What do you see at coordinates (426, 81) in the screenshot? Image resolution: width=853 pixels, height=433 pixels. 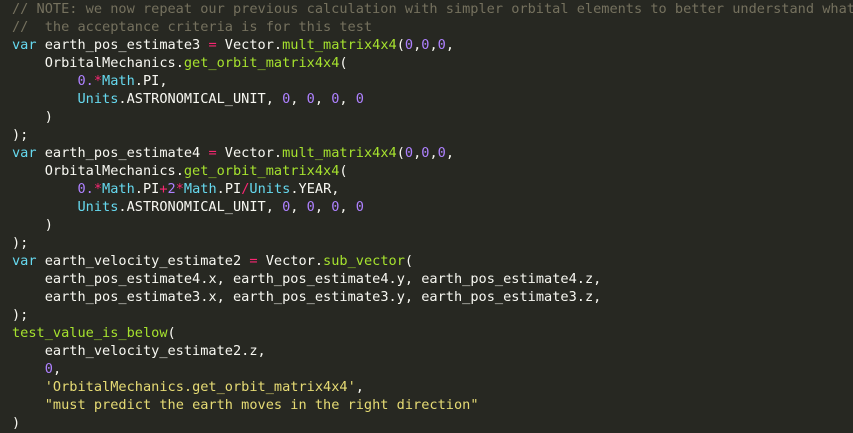 I see `code-line: 0.*Math.PI,` at bounding box center [426, 81].